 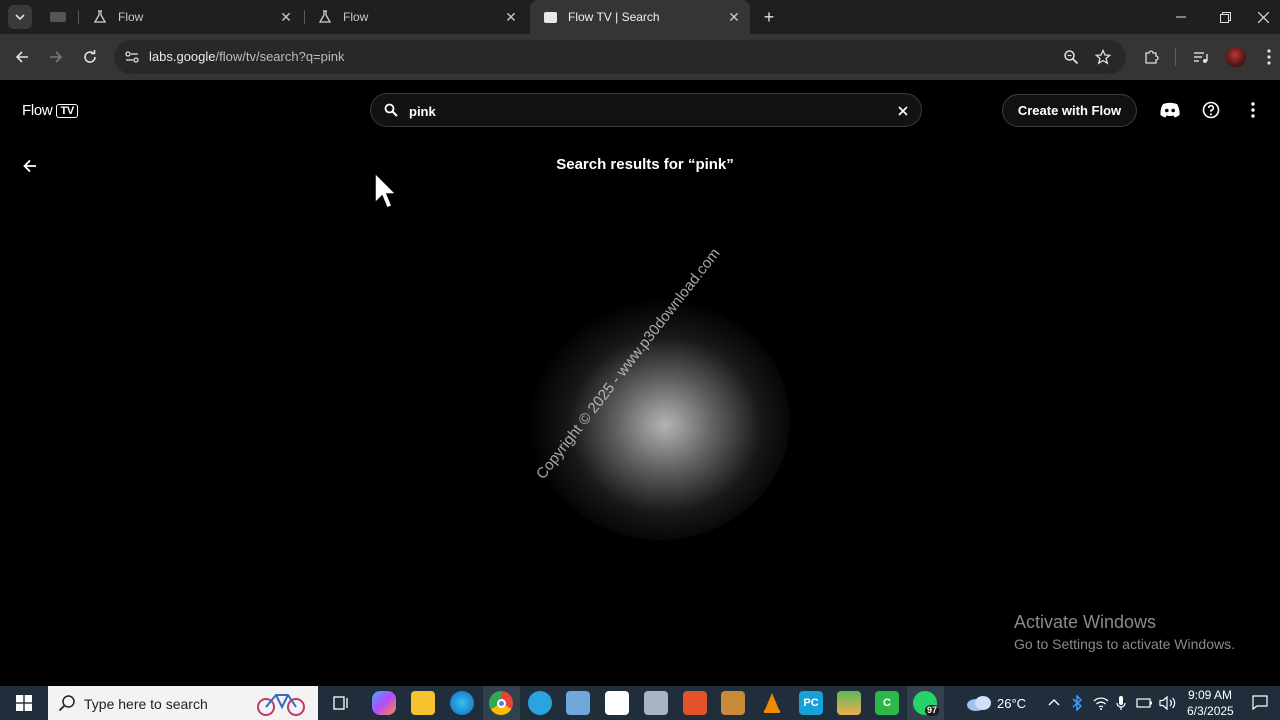 What do you see at coordinates (1077, 705) in the screenshot?
I see `bluetooth-icon` at bounding box center [1077, 705].